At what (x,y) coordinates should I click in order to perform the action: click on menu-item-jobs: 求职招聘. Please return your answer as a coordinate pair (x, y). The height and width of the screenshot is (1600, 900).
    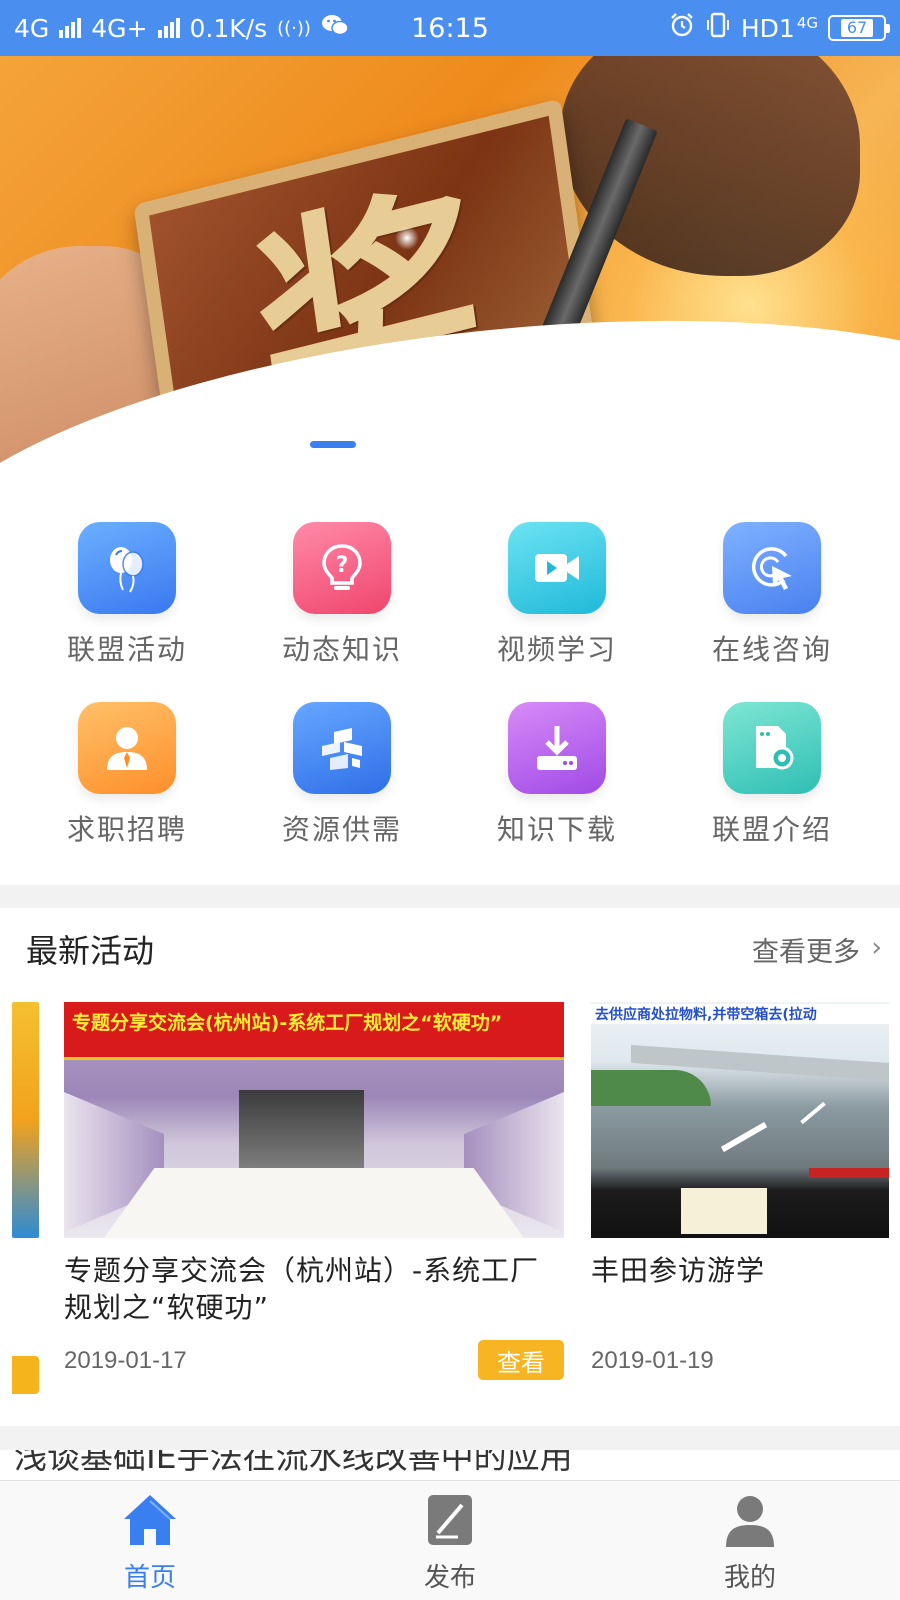
    Looking at the image, I should click on (127, 775).